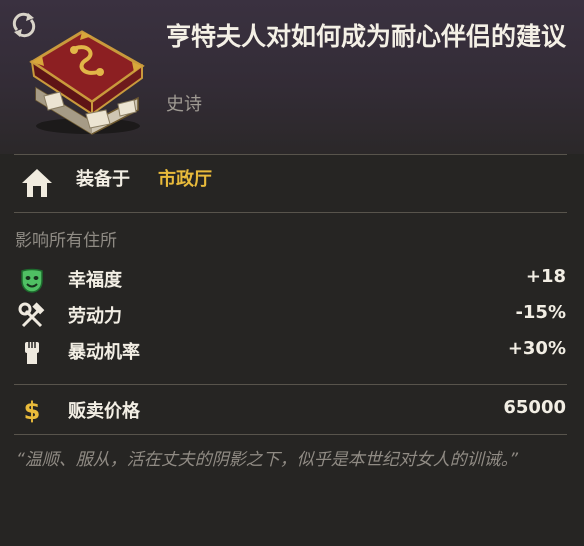  Describe the element at coordinates (66, 241) in the screenshot. I see `effects-scope-title: 影响所有住所` at that location.